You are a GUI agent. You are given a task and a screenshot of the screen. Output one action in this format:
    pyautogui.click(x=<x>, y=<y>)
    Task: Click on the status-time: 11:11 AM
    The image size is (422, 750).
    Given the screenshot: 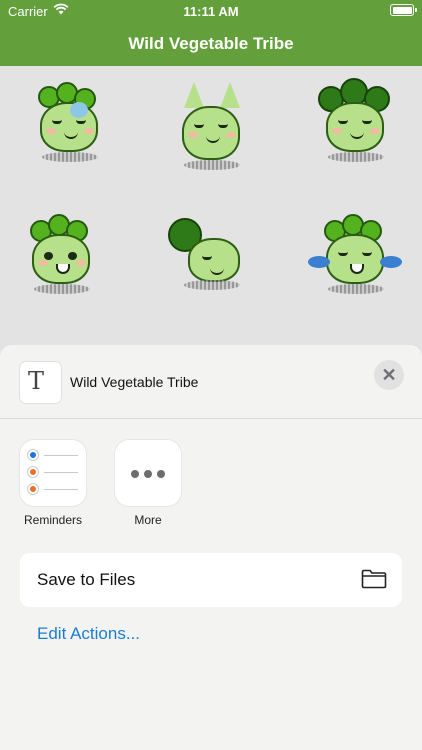 What is the action you would take?
    pyautogui.click(x=211, y=11)
    